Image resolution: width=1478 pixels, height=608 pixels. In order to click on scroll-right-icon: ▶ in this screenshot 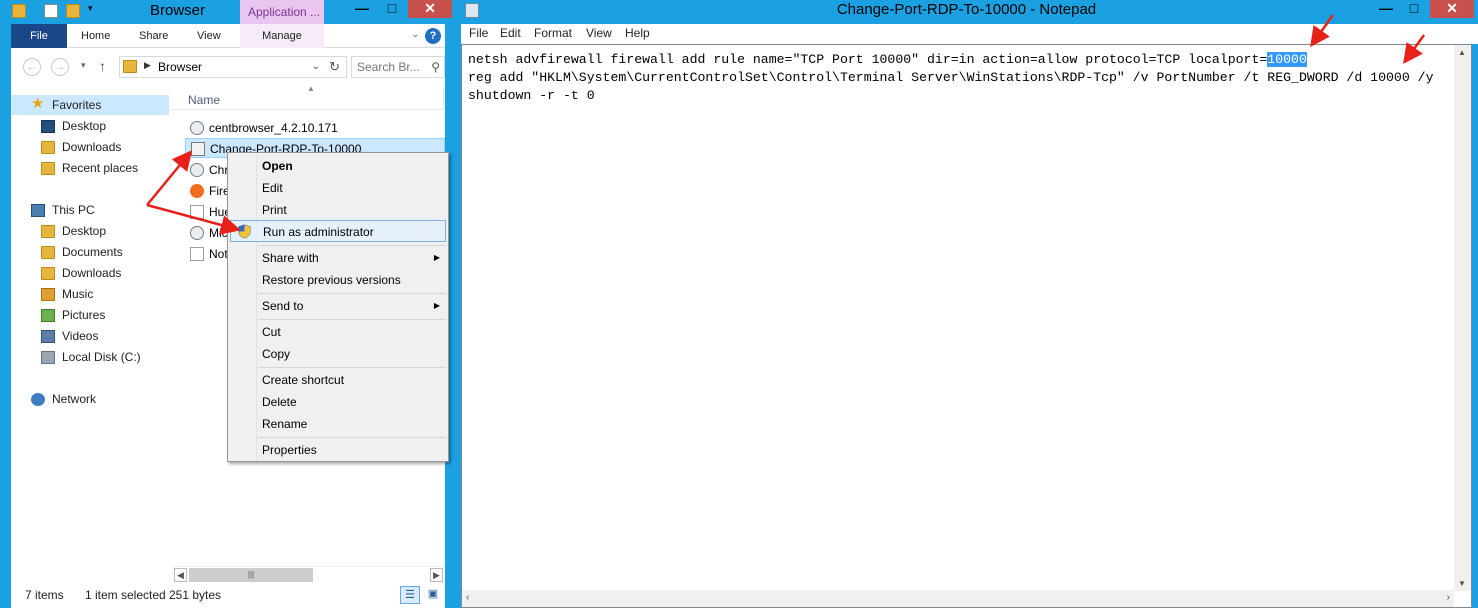, I will do `click(436, 575)`.